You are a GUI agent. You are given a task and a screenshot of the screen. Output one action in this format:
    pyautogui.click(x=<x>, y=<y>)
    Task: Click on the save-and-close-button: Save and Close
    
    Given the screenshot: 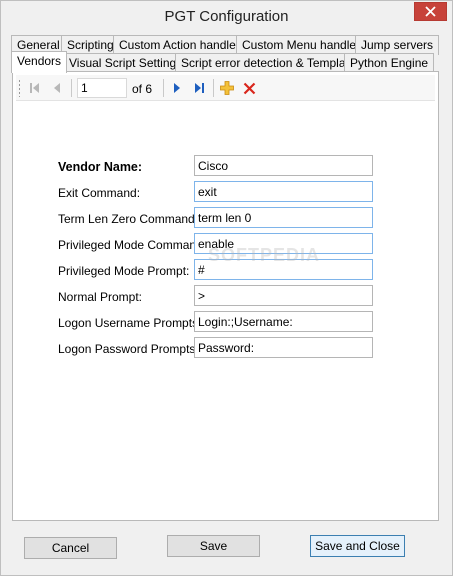 What is the action you would take?
    pyautogui.click(x=357, y=546)
    